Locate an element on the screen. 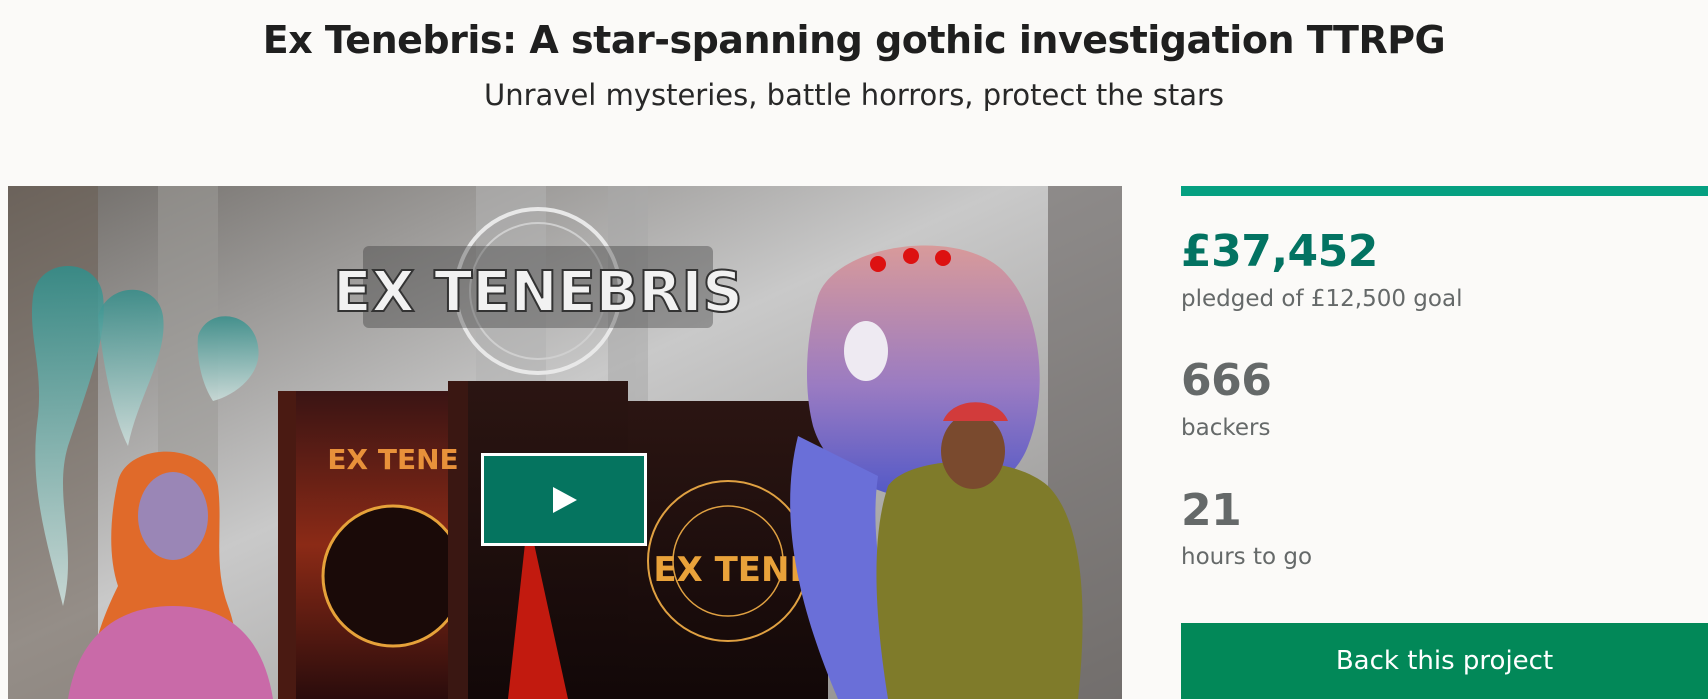  pledged-label: pledged of £12,500 goal is located at coordinates (1322, 299).